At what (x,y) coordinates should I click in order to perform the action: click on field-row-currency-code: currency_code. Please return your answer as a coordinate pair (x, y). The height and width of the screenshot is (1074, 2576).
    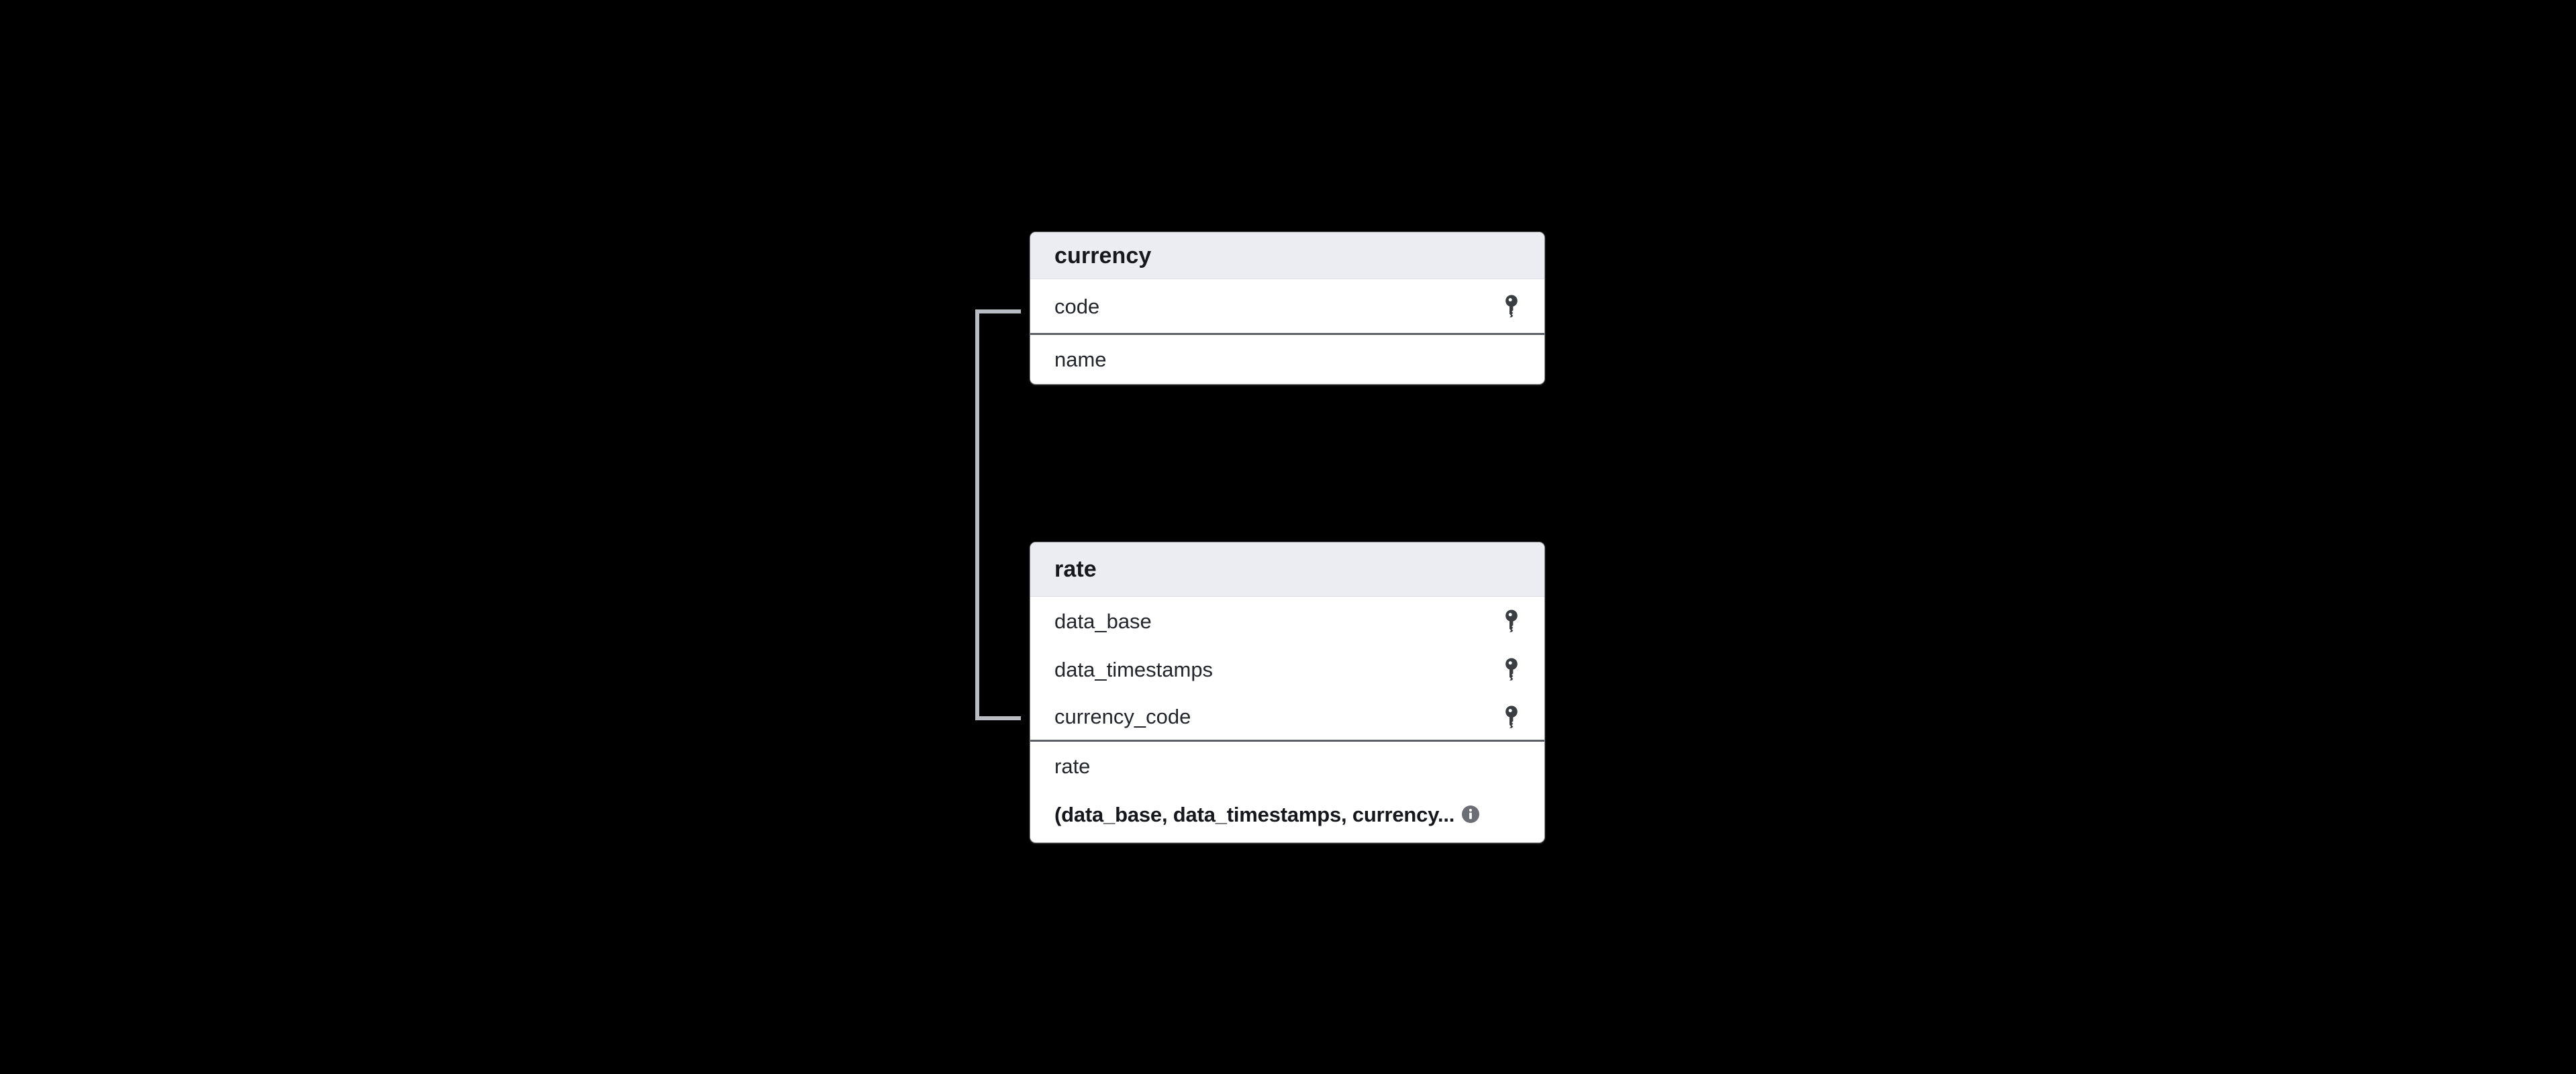
    Looking at the image, I should click on (1287, 717).